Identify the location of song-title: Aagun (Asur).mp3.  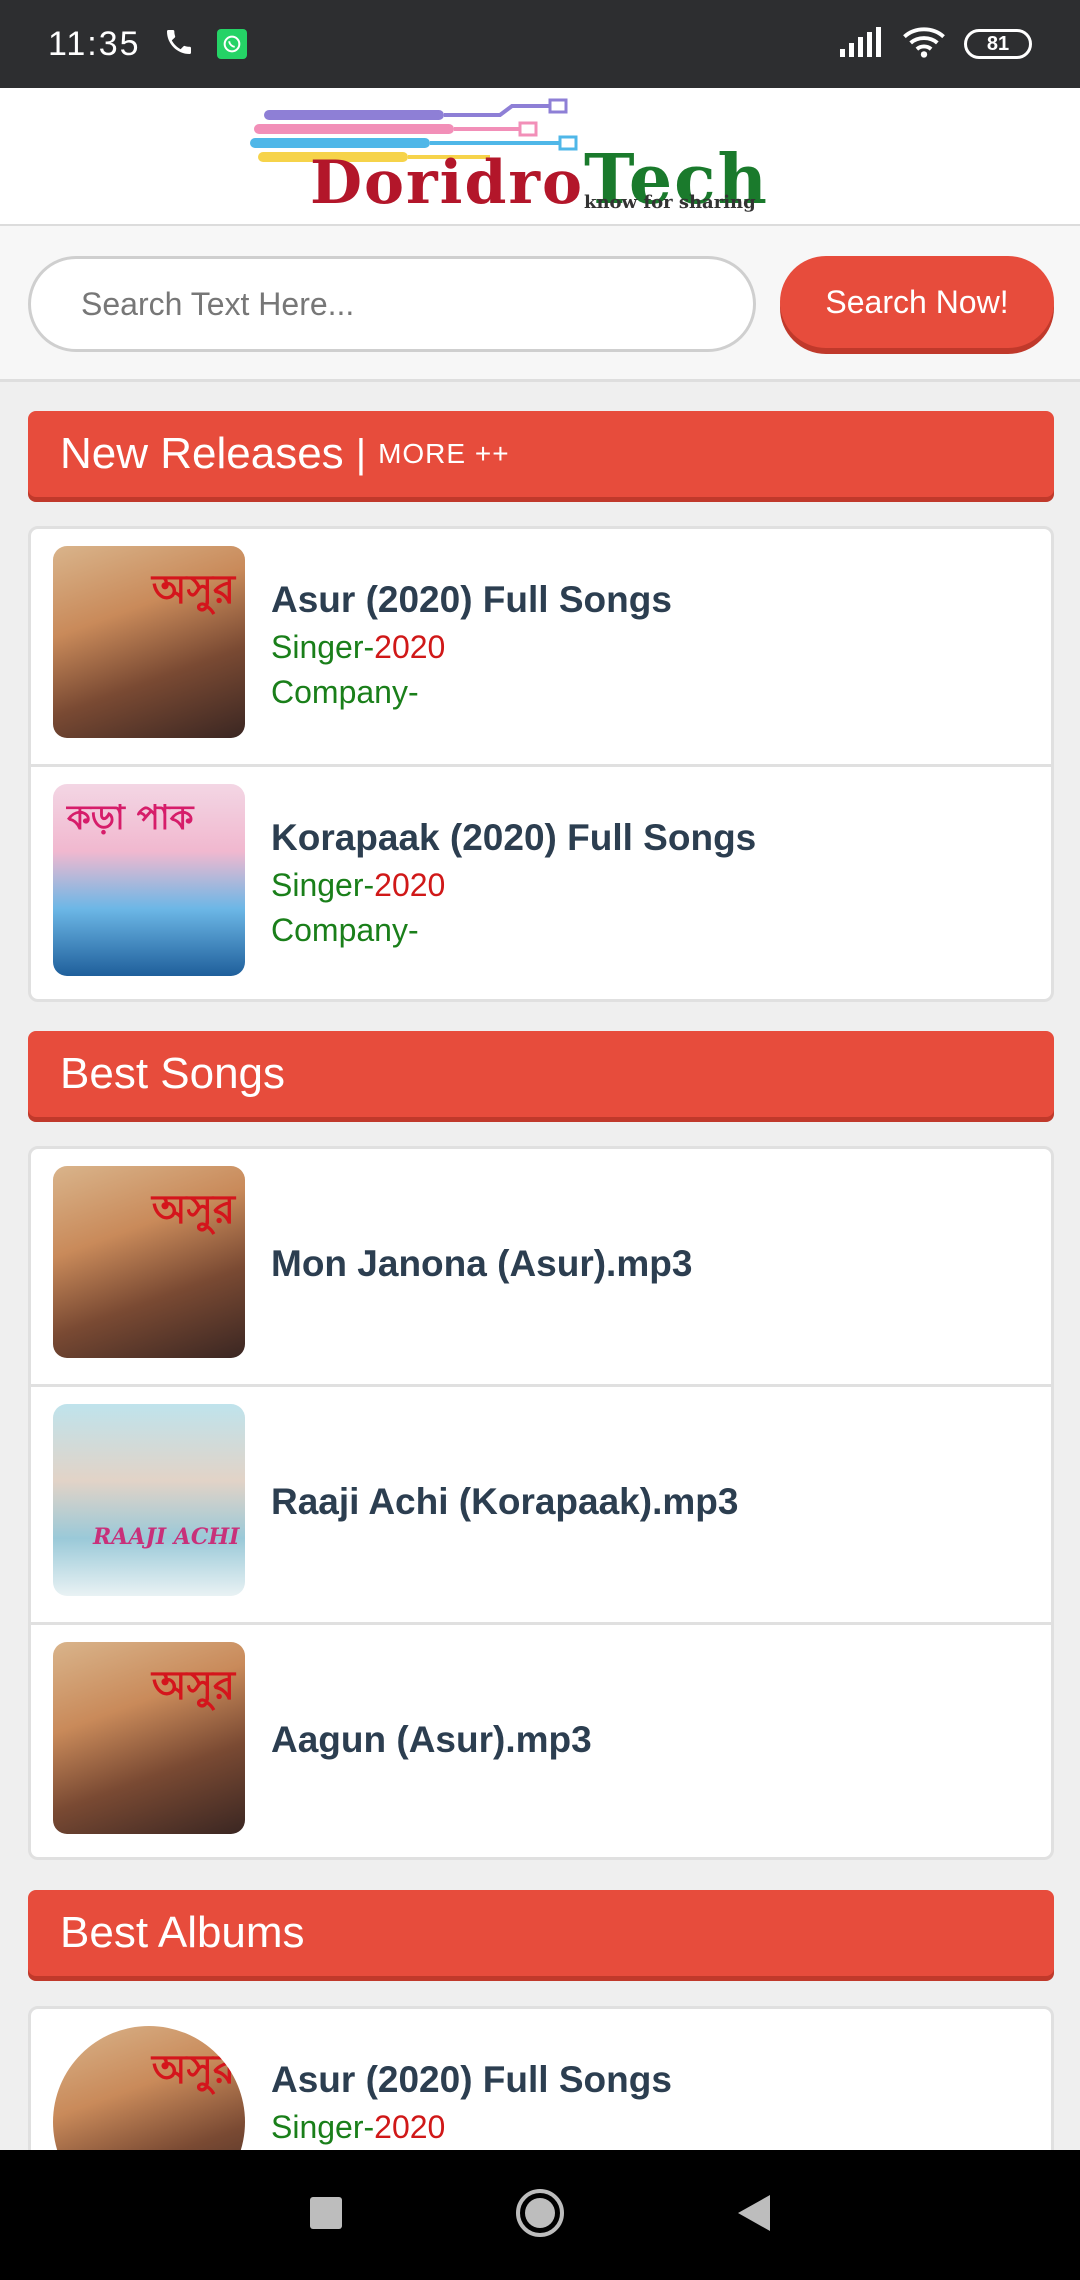
(431, 1739).